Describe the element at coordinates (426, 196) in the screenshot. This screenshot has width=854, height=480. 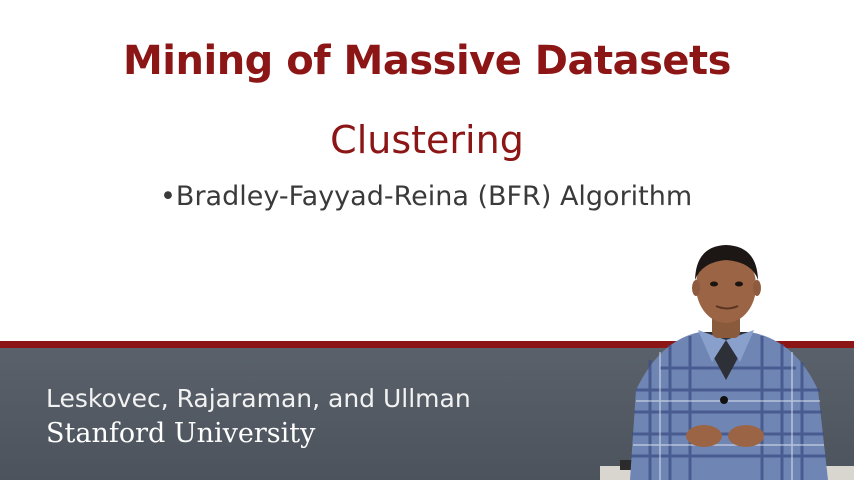
I see `bullet-item: •Bradley-Fayyad-Reina (BFR) Algorithm` at that location.